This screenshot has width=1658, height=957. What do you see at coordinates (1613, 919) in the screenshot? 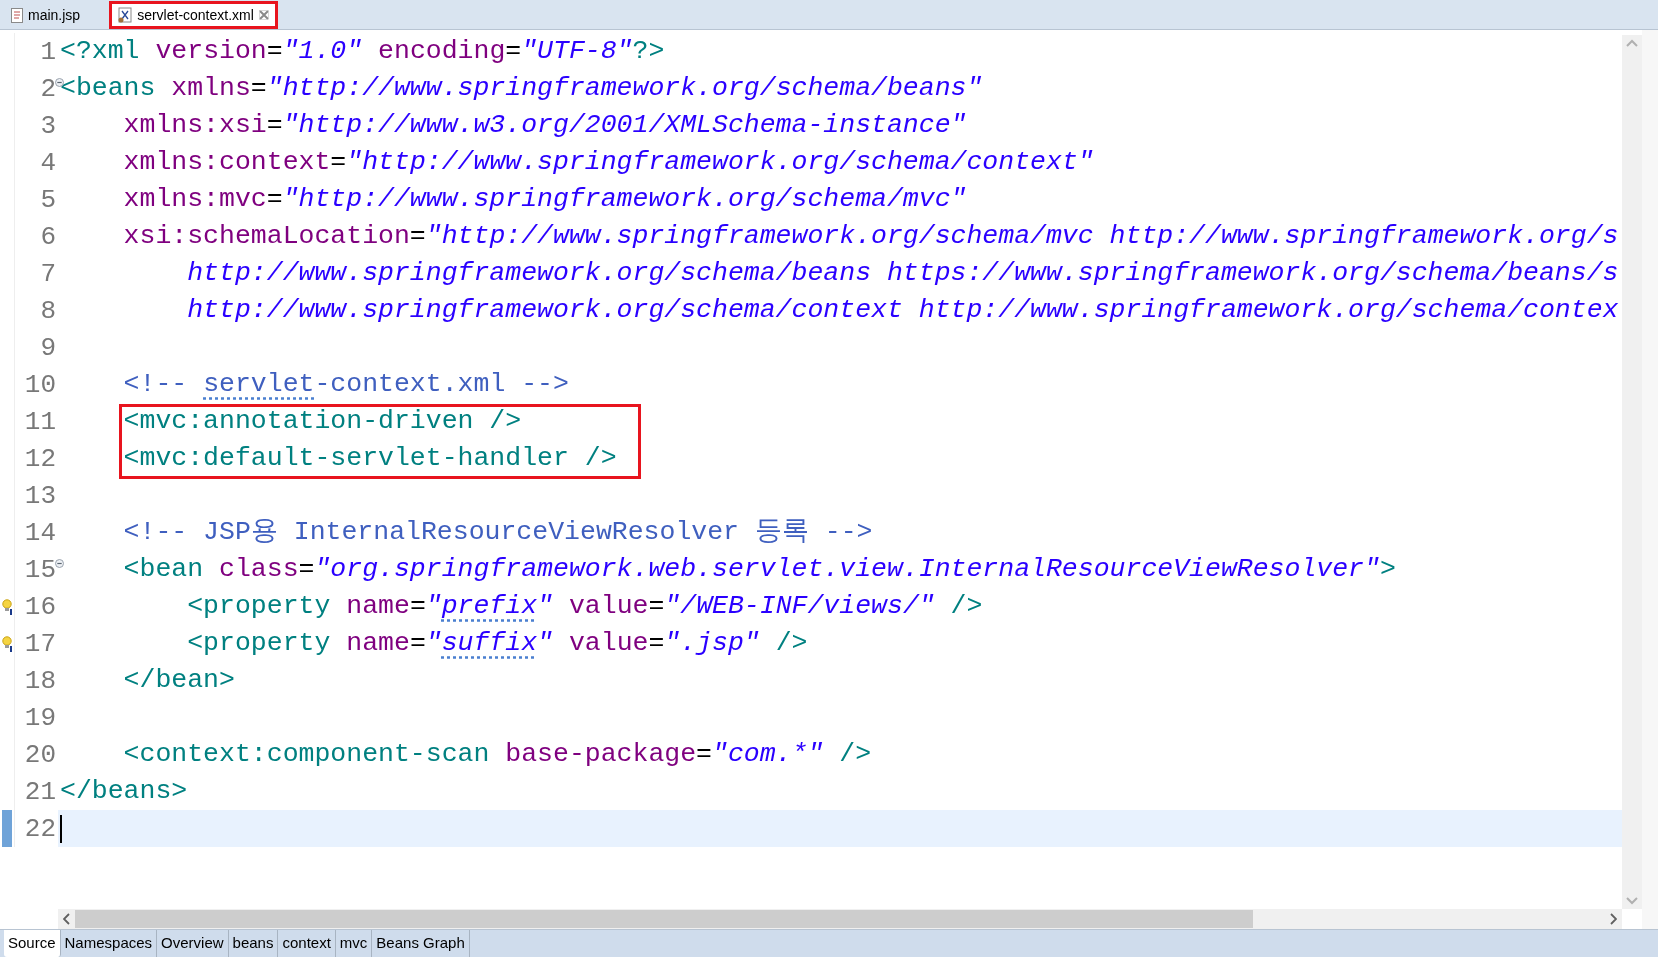
I see `scroll-right-icon` at bounding box center [1613, 919].